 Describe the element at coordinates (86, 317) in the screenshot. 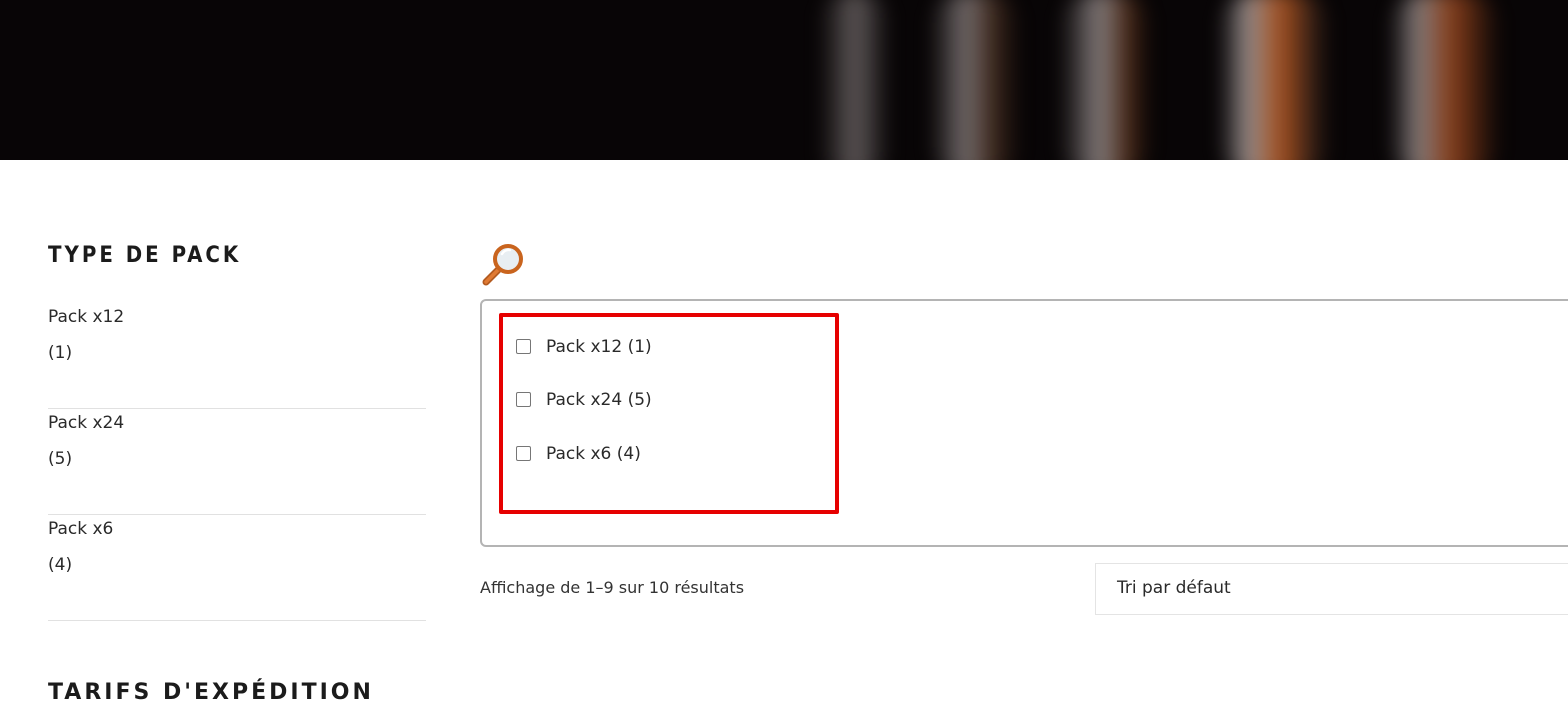

I see `sidebar-item-name: Pack x12` at that location.